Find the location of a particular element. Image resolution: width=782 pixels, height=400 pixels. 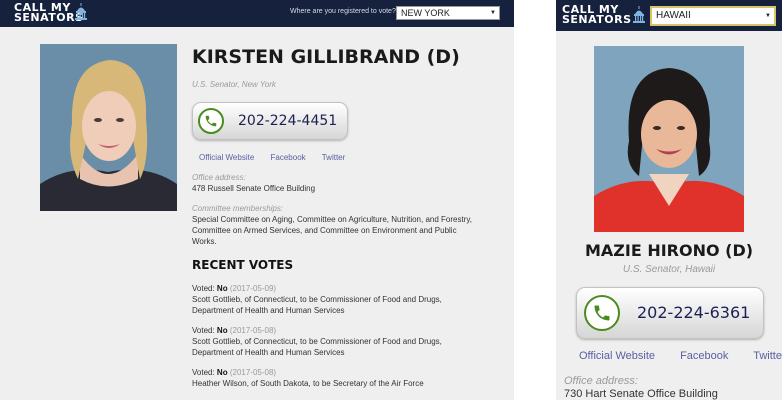

committee-label: Committee memberships: is located at coordinates (238, 208).